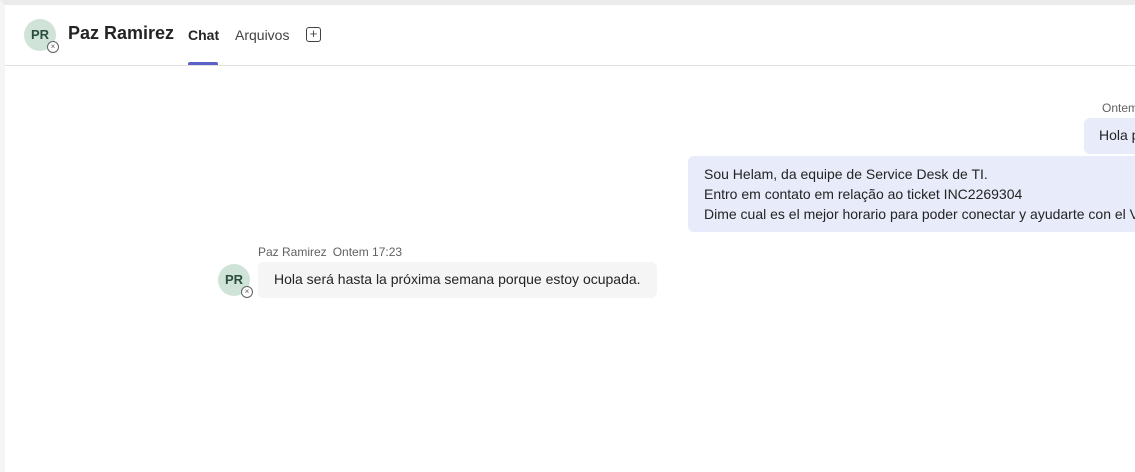 Image resolution: width=1135 pixels, height=472 pixels. What do you see at coordinates (313, 34) in the screenshot?
I see `add-tab-icon: +` at bounding box center [313, 34].